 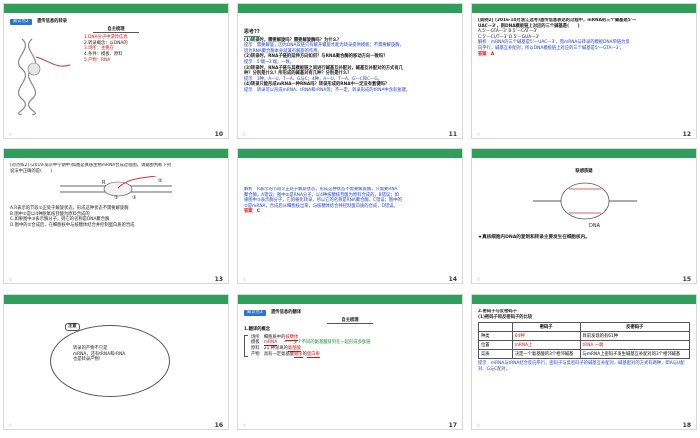 What do you see at coordinates (218, 425) in the screenshot?
I see `slide-number: 16` at bounding box center [218, 425].